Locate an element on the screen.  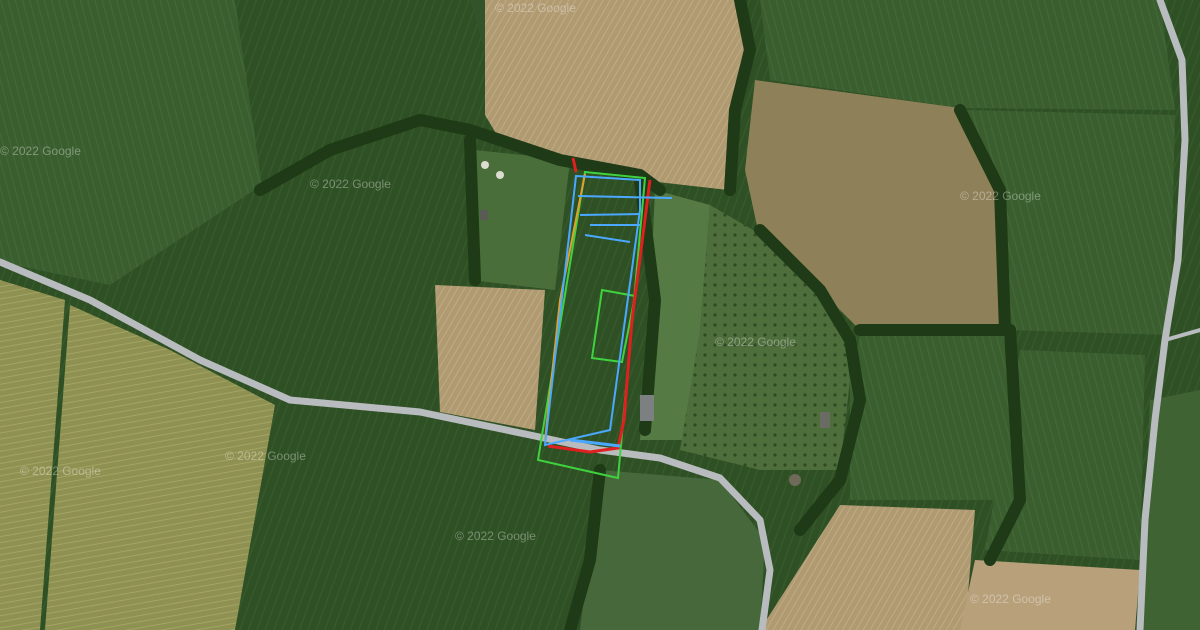
barn is located at coordinates (647, 408).